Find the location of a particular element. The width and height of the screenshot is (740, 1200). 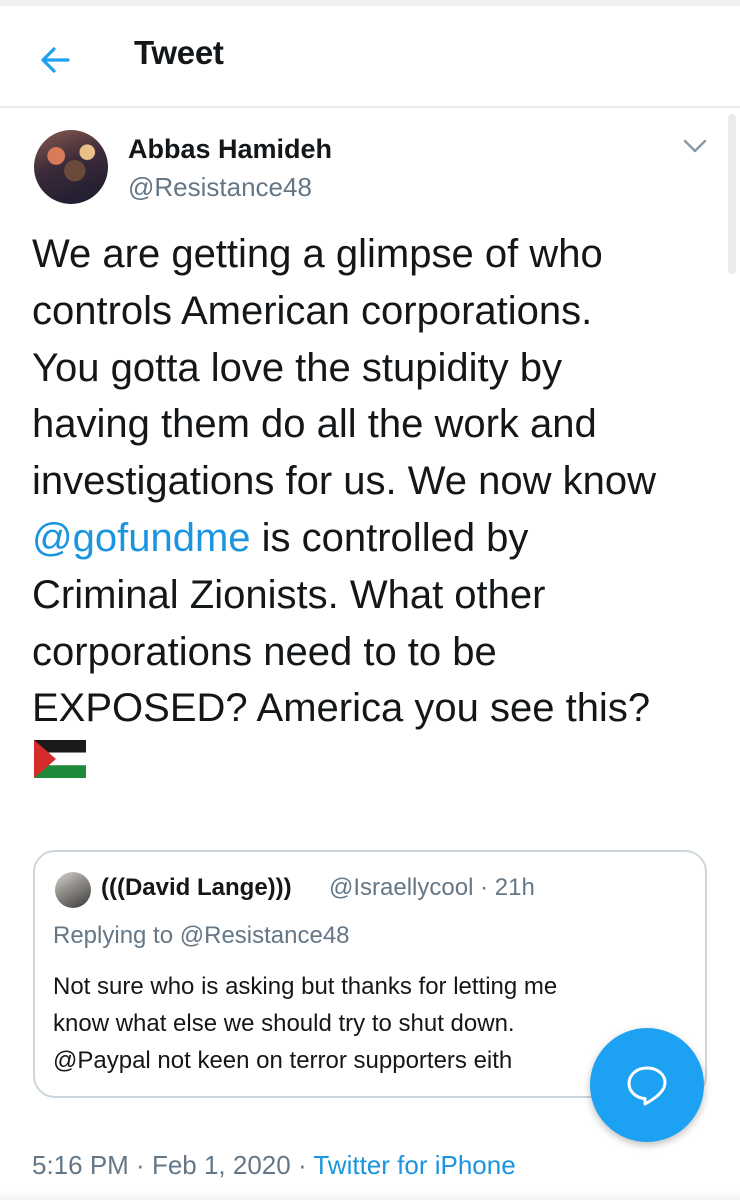

speech-bubble-icon is located at coordinates (647, 1086).